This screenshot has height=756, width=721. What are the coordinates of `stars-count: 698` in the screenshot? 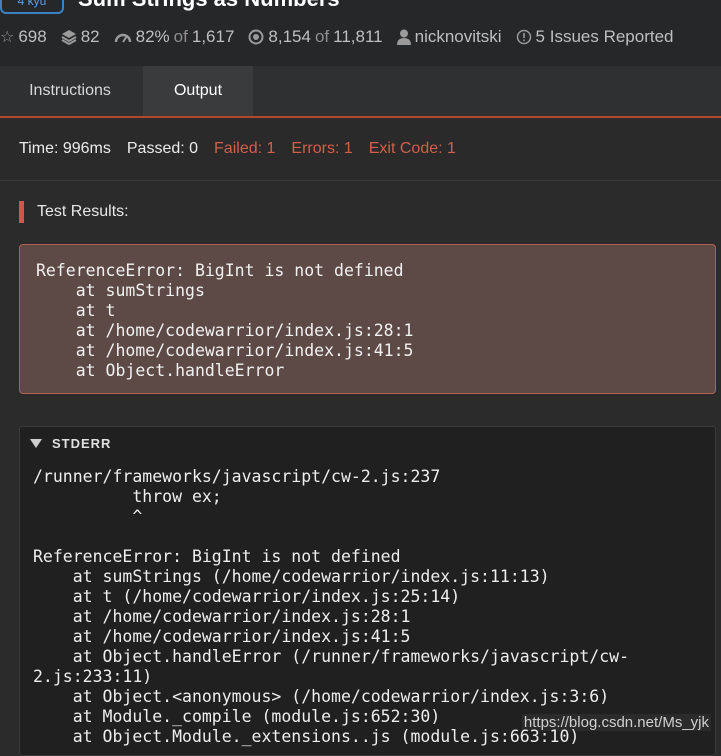 It's located at (32, 36).